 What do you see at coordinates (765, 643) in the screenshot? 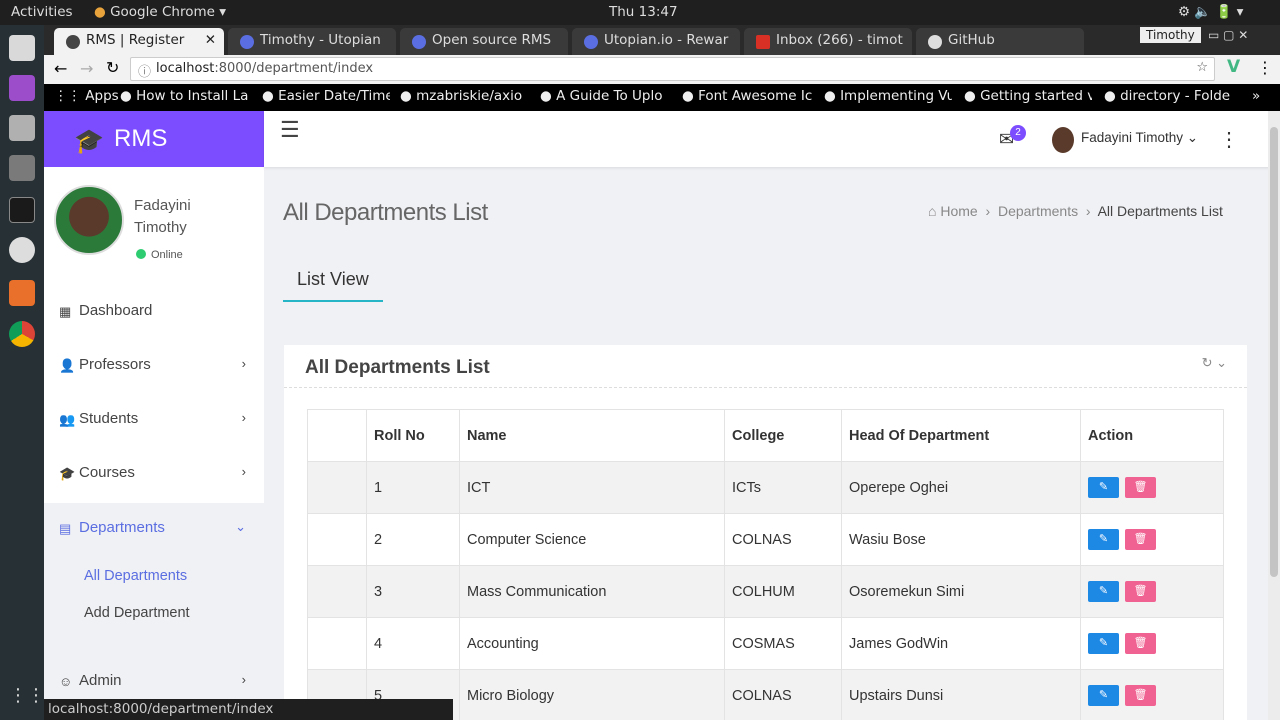
I see `table-row: 4 Accounting COSMAS James GodWin ✎ 🗑` at bounding box center [765, 643].